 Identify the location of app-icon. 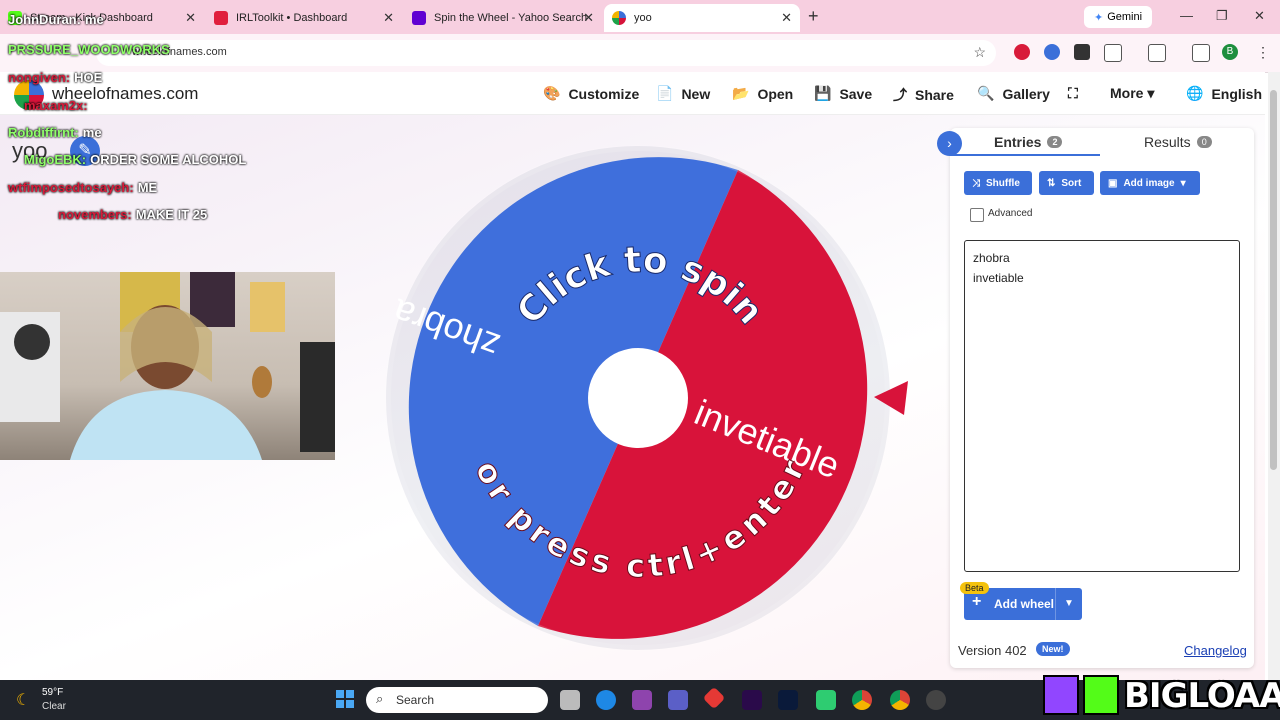
(714, 698).